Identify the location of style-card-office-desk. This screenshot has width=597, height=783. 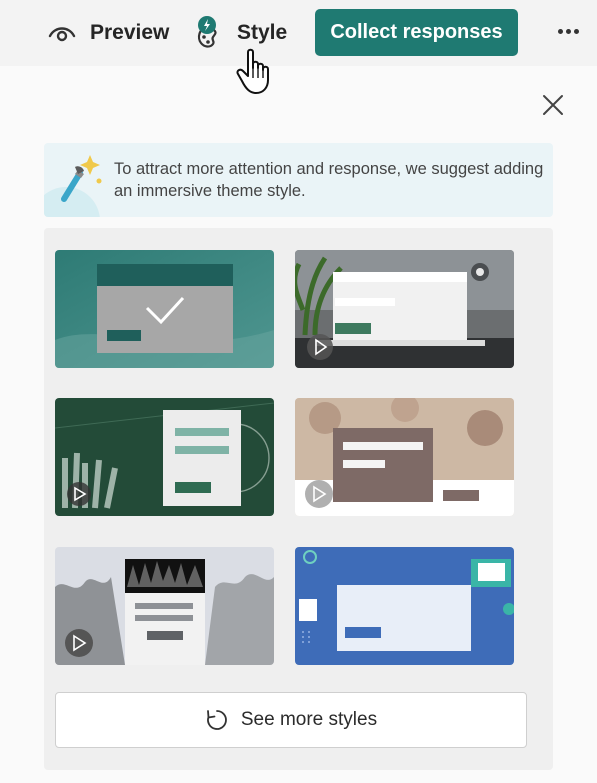
(404, 309).